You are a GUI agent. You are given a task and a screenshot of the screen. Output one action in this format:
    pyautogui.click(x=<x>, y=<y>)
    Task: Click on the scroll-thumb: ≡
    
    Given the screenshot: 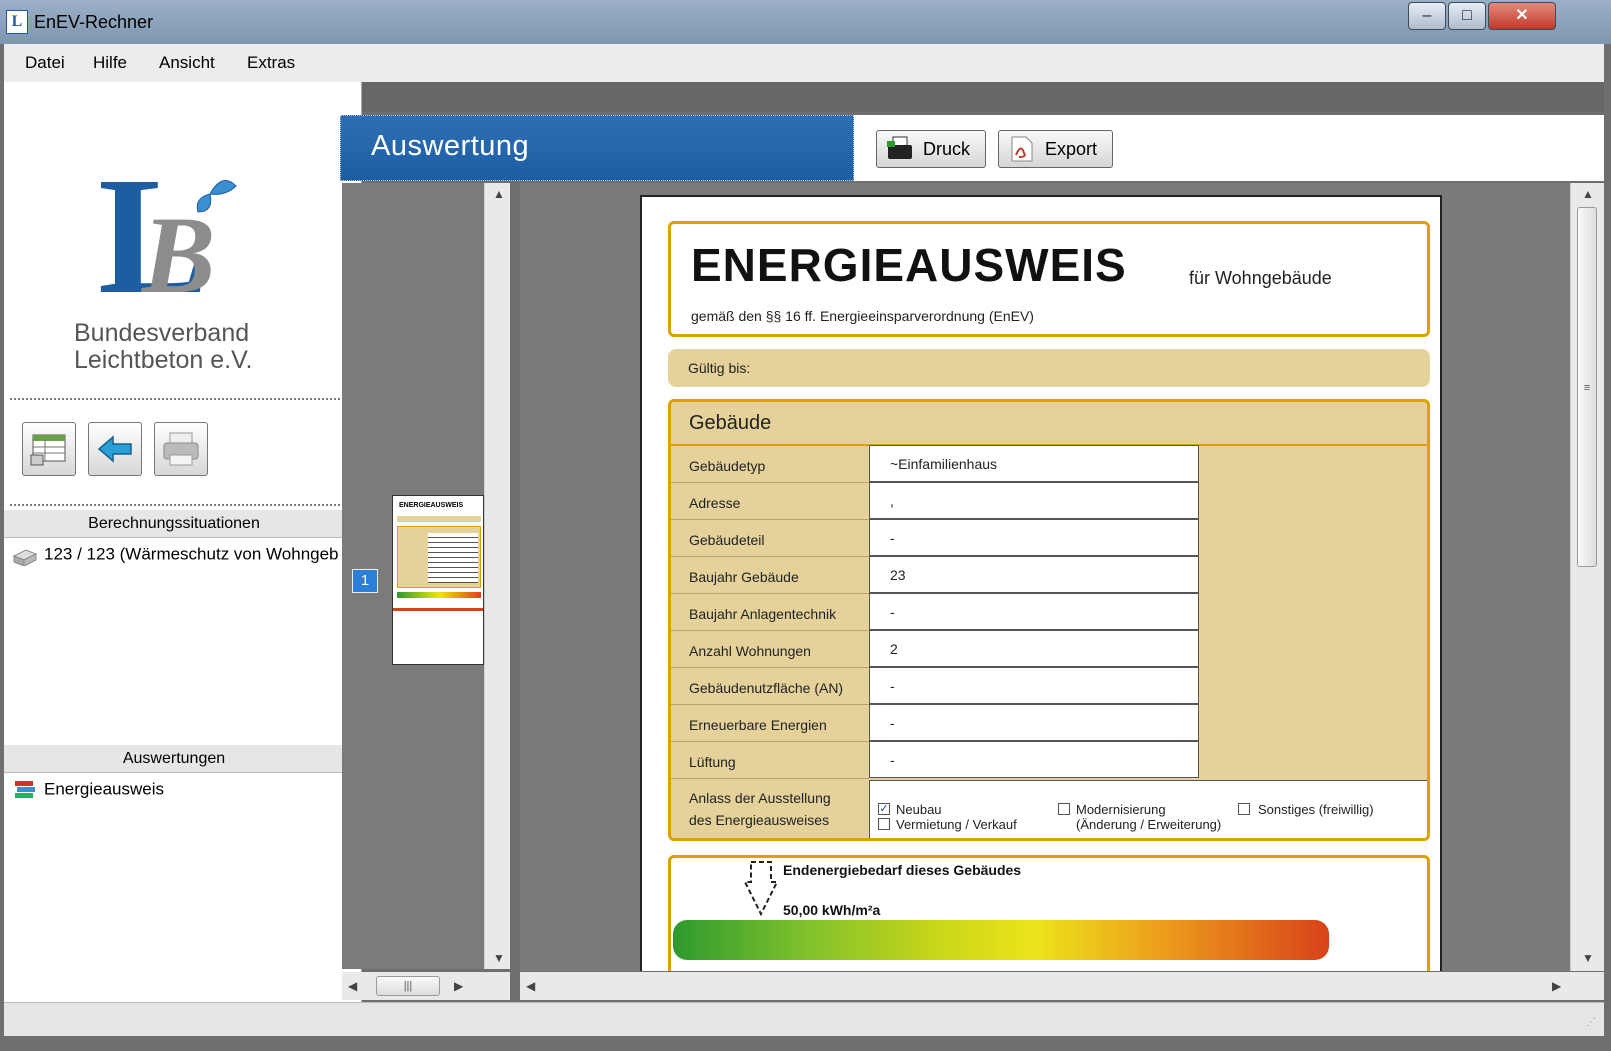 What is the action you would take?
    pyautogui.click(x=1587, y=387)
    